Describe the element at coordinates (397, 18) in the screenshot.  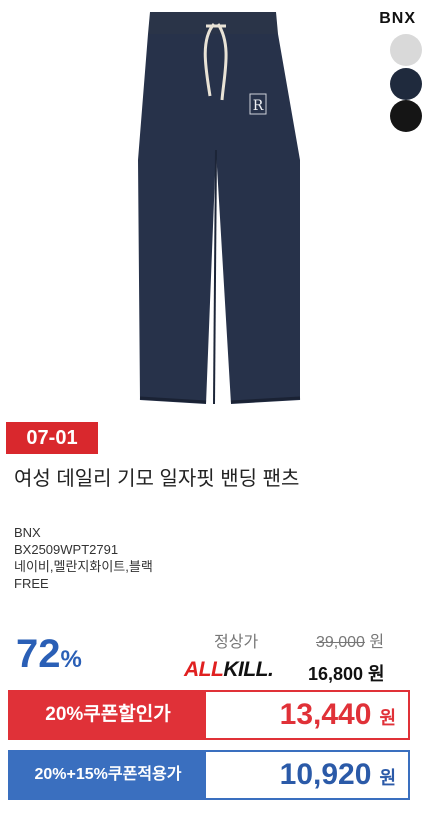
I see `brand-logo: BNX` at that location.